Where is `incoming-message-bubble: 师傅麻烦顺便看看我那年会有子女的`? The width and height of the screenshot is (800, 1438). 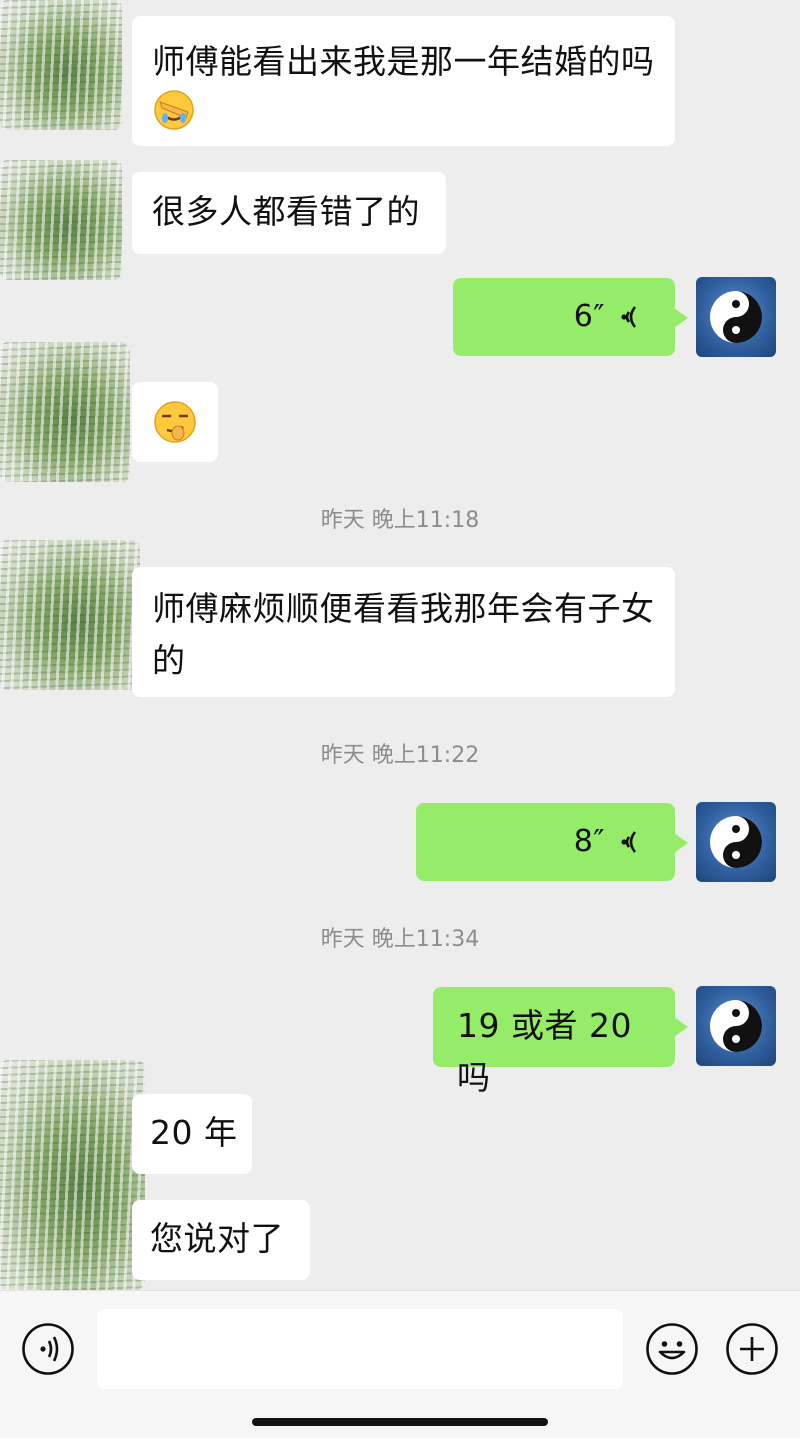
incoming-message-bubble: 师傅麻烦顺便看看我那年会有子女的 is located at coordinates (403, 632).